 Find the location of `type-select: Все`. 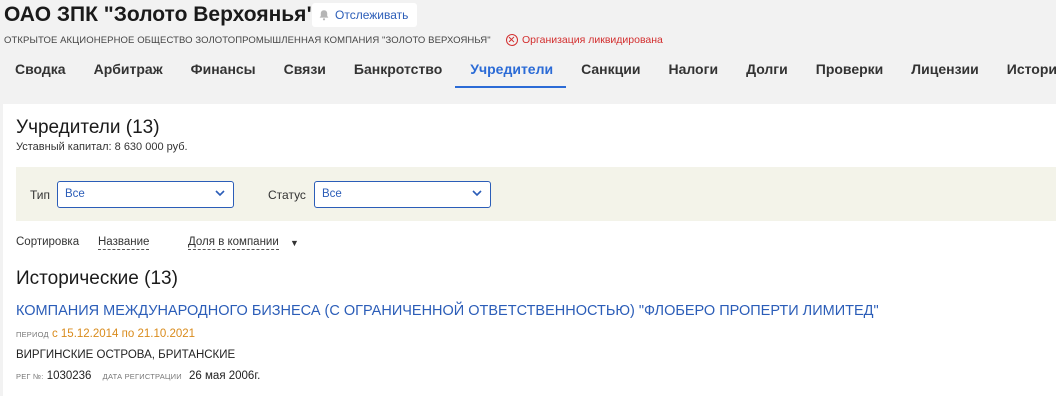

type-select: Все is located at coordinates (145, 194).